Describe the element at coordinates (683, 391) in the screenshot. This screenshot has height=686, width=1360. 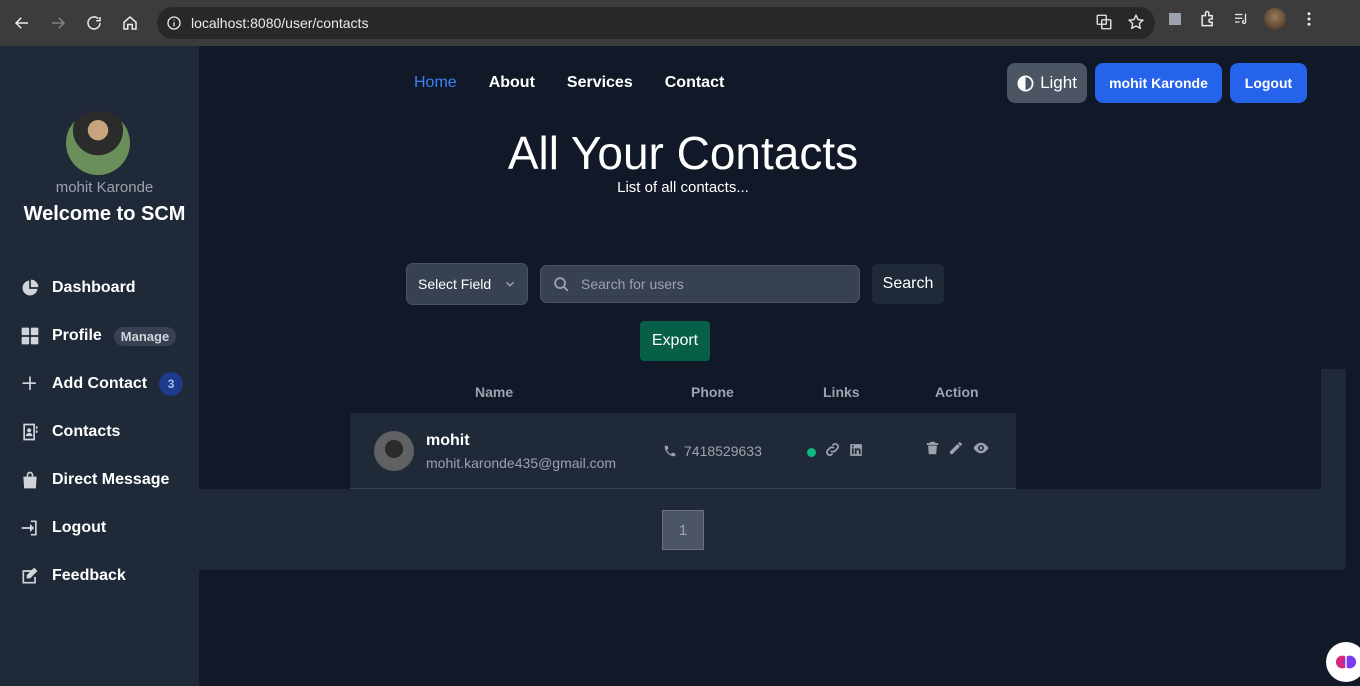
I see `table-header: Name Phone Links Action` at that location.